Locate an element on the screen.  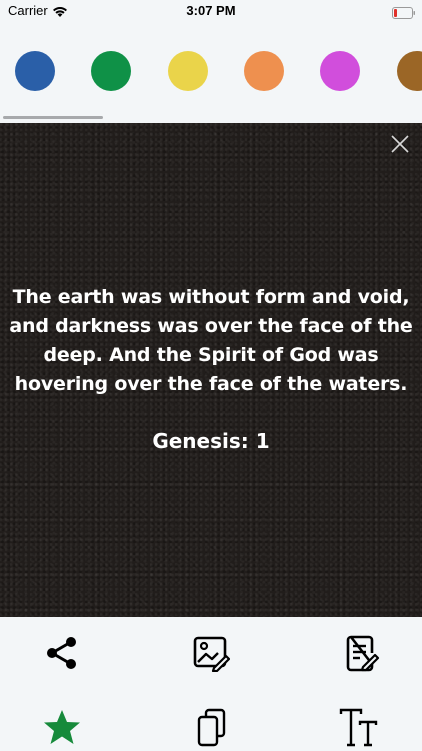
favorite-button is located at coordinates (62, 729).